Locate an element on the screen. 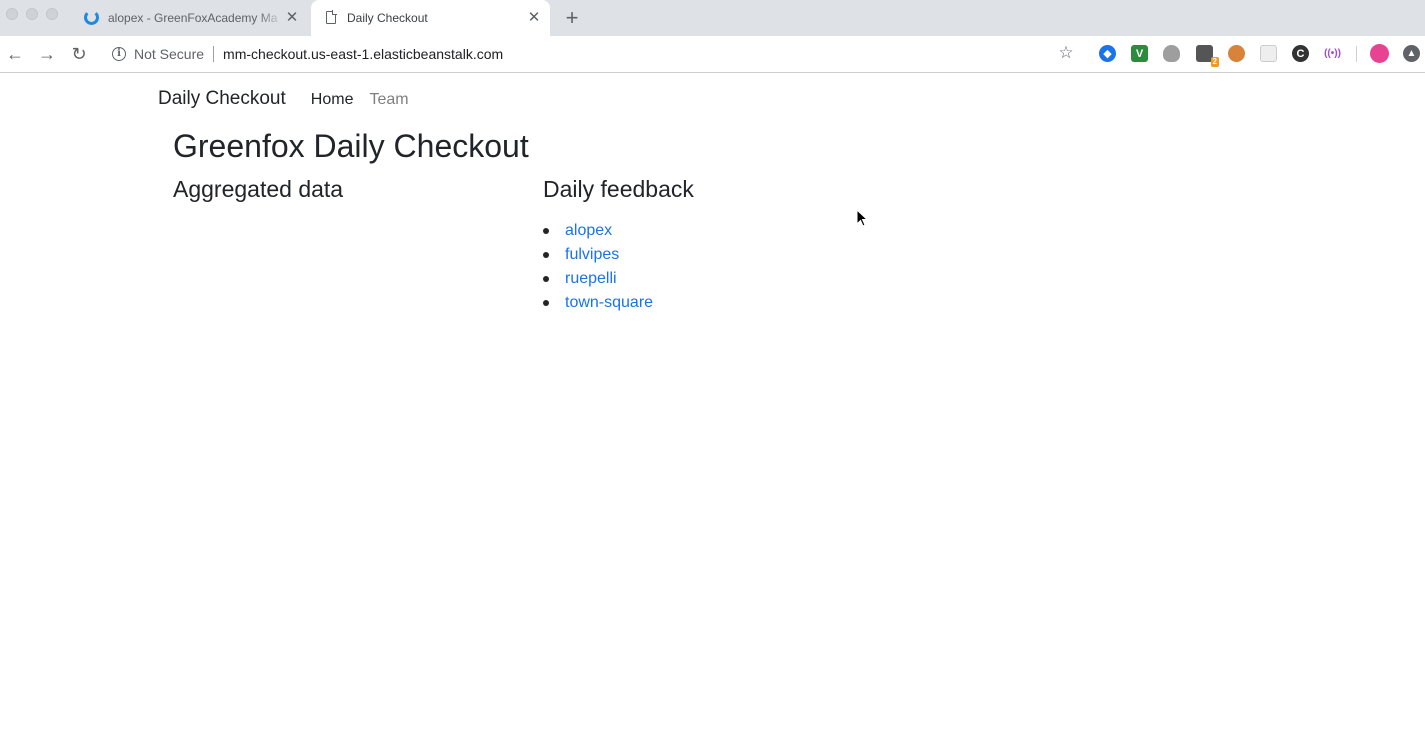  nav-link-team: Team is located at coordinates (388, 100).